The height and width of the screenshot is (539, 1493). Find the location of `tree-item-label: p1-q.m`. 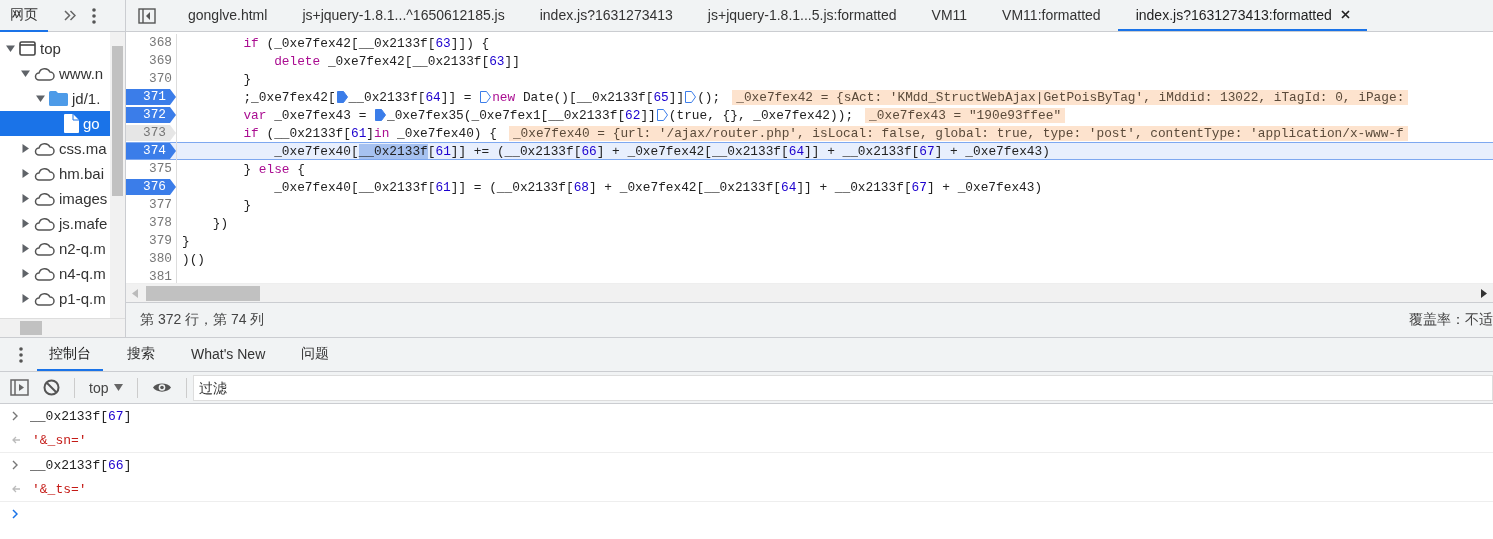

tree-item-label: p1-q.m is located at coordinates (82, 298).